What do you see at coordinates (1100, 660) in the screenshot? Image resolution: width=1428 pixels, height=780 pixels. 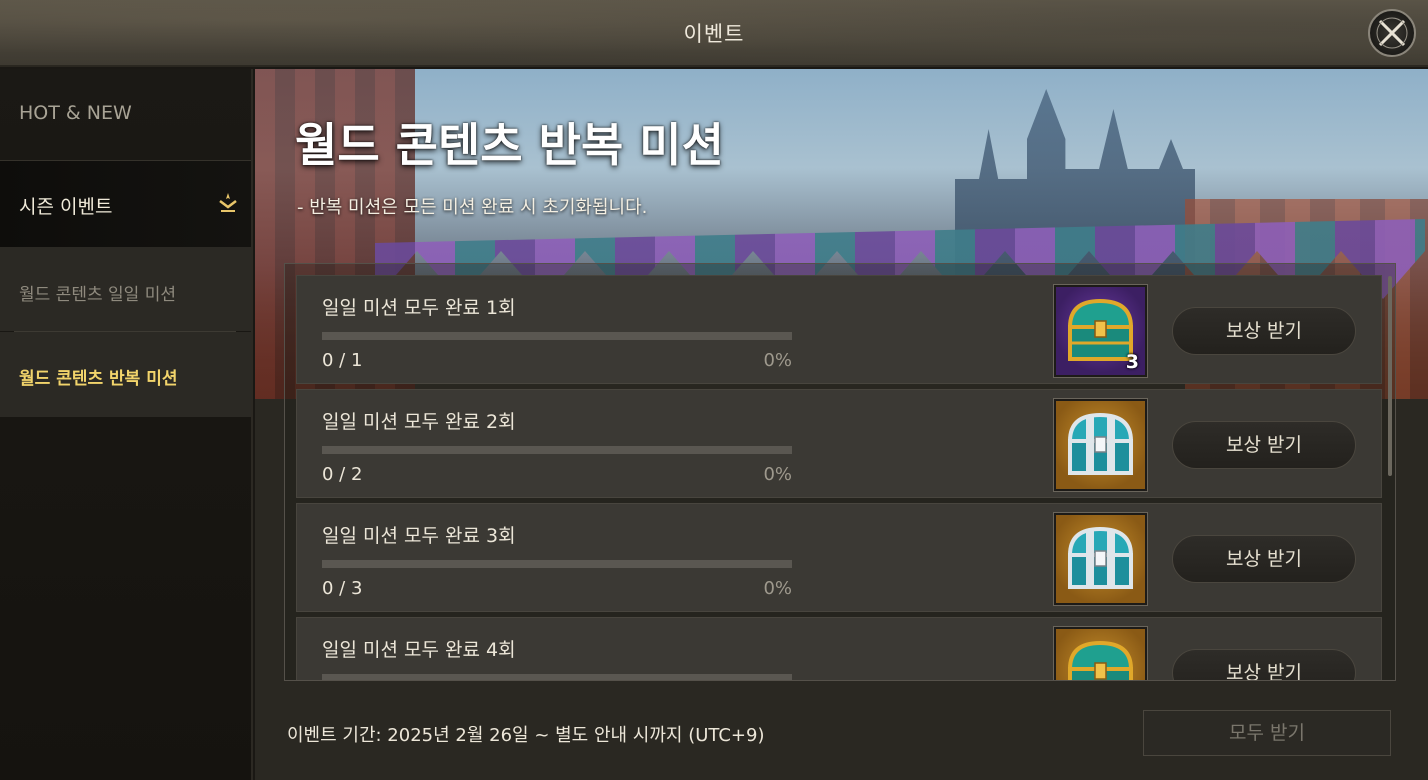 I see `gold-chest-icon` at bounding box center [1100, 660].